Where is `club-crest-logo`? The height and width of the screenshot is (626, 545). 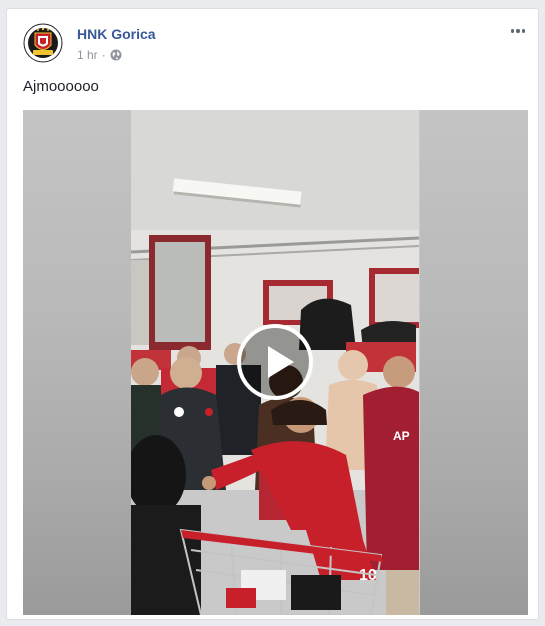
club-crest-logo is located at coordinates (43, 43).